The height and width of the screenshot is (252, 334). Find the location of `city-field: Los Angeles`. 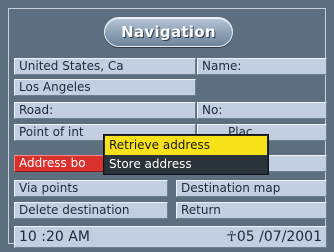

city-field: Los Angeles is located at coordinates (105, 87).